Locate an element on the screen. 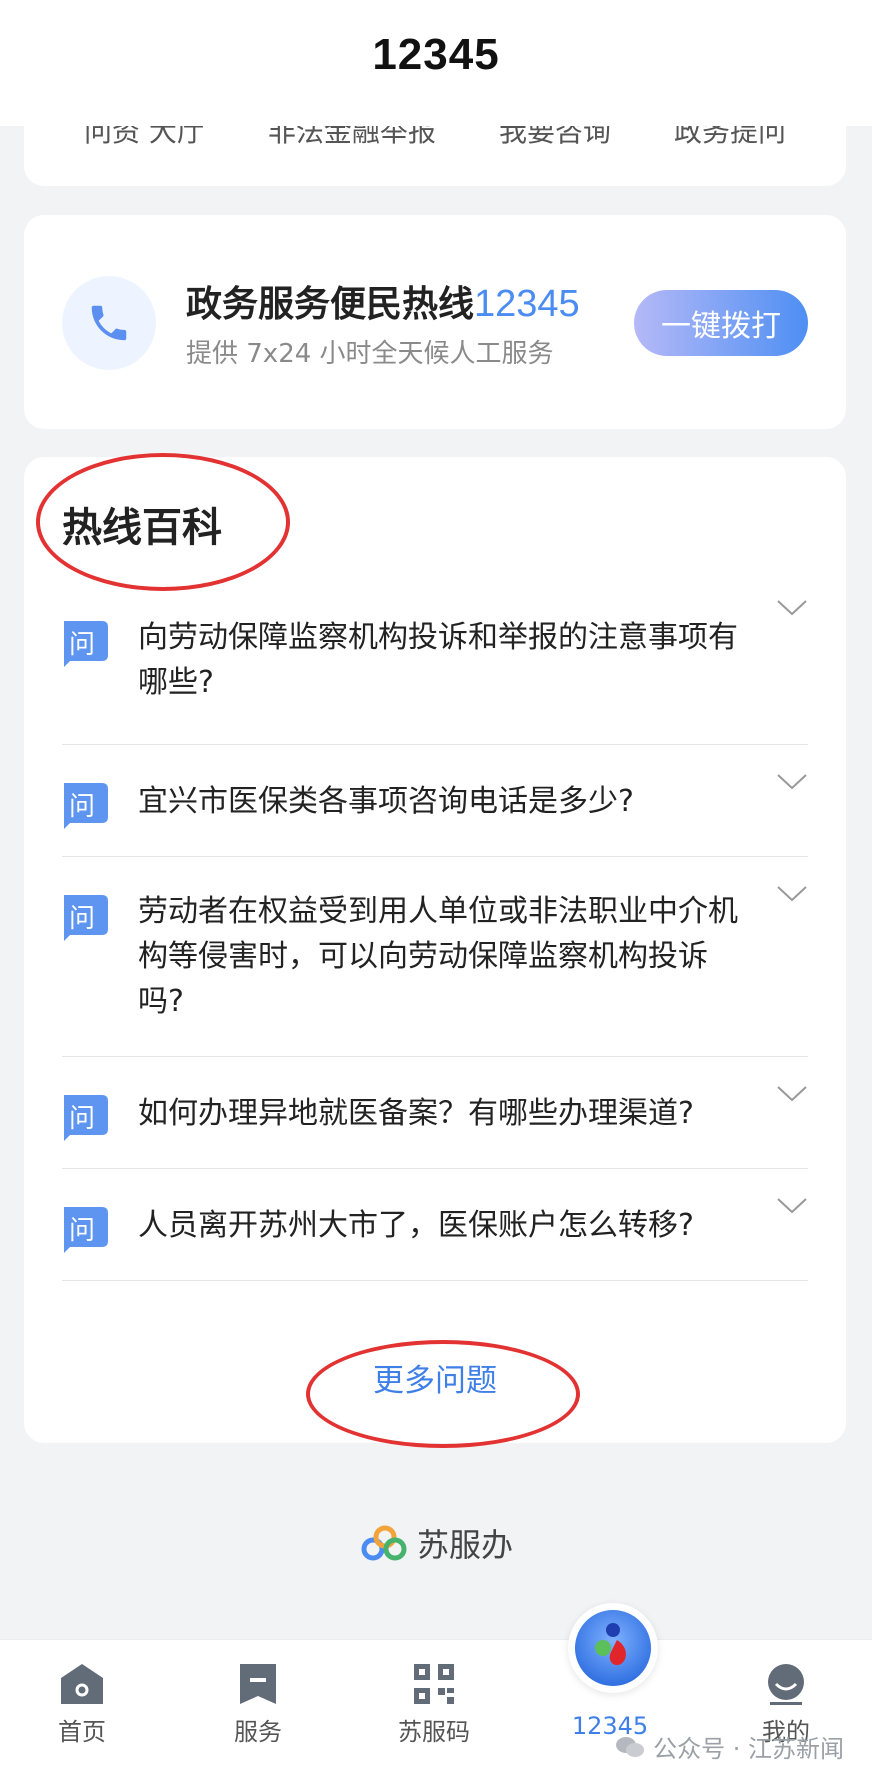 The width and height of the screenshot is (872, 1776). hotline-title: 政务服务便民热线12345 is located at coordinates (383, 301).